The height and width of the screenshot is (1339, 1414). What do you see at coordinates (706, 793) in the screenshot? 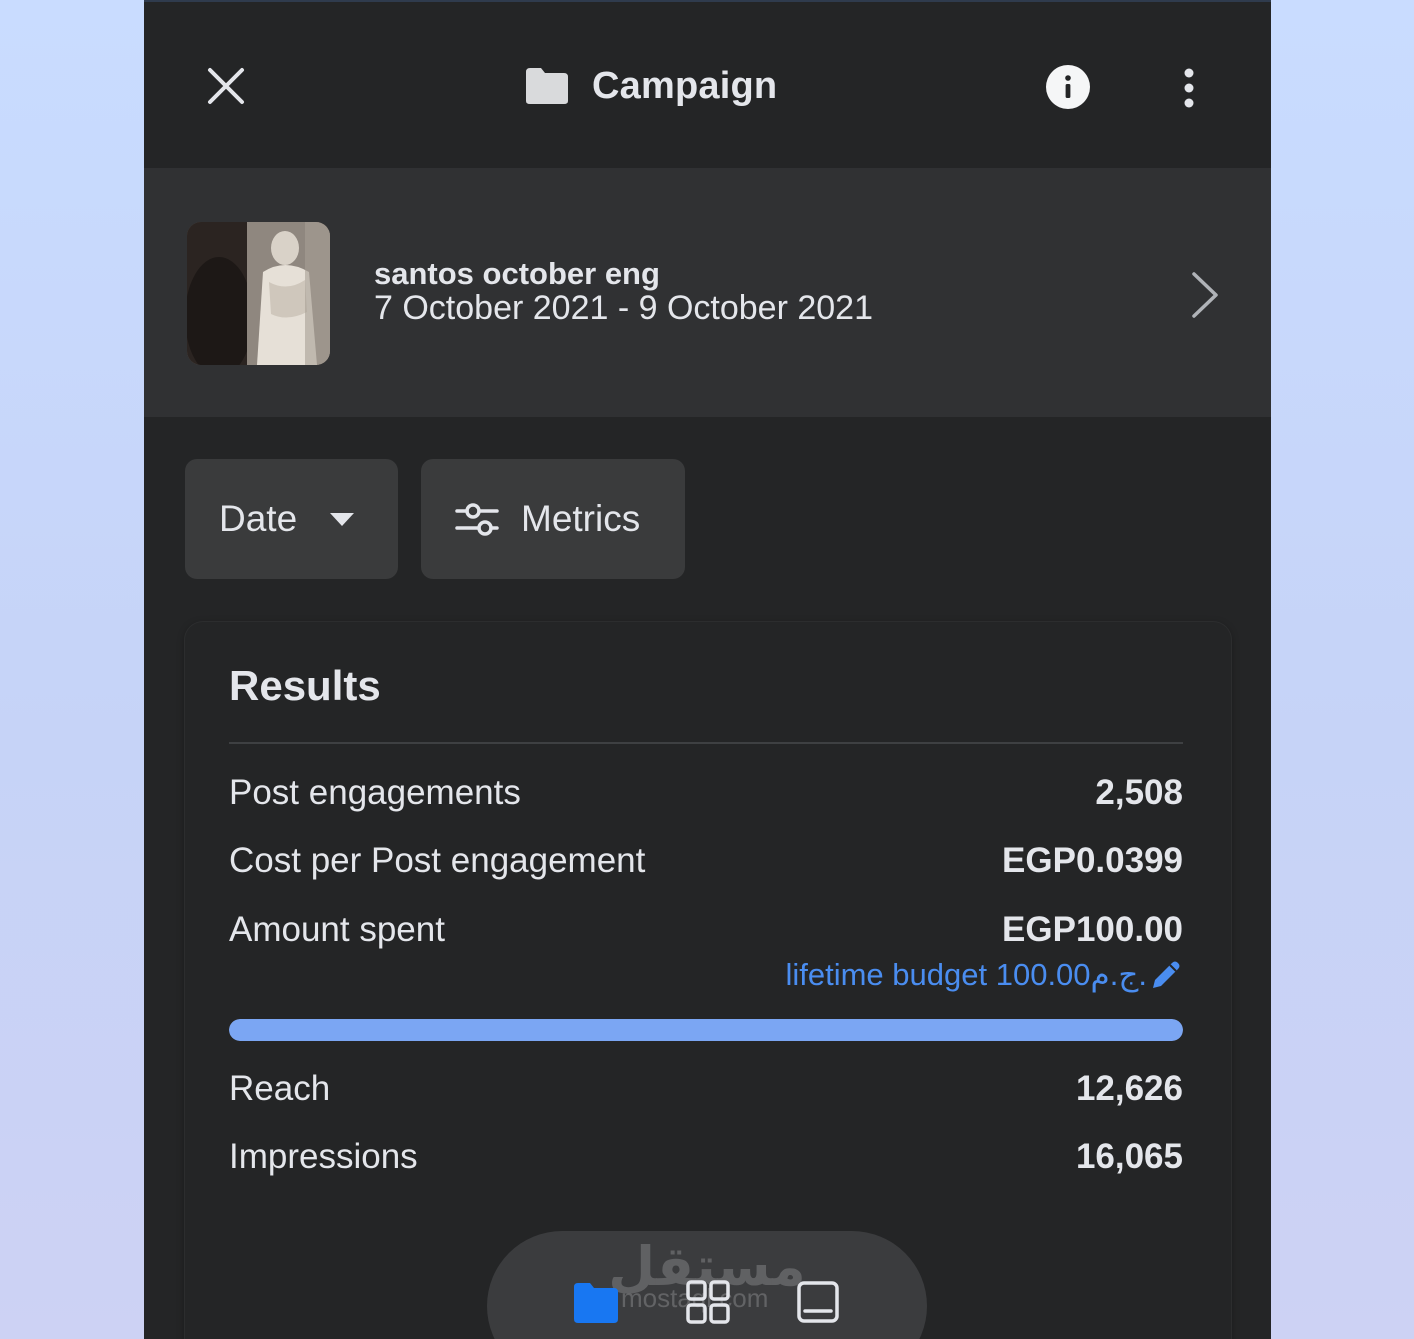
I see `metric-row-post-engagements: Post engagements 2,508` at bounding box center [706, 793].